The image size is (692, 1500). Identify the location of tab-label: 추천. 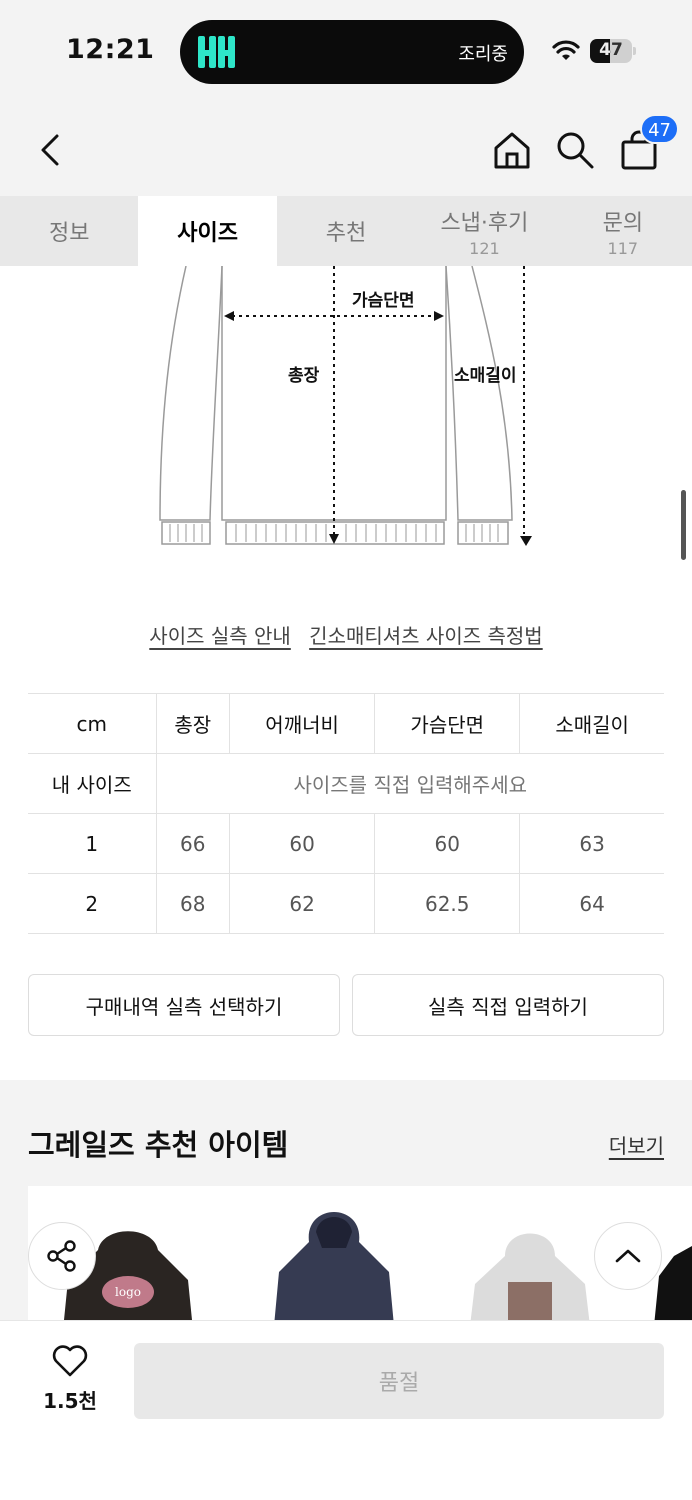
(346, 233).